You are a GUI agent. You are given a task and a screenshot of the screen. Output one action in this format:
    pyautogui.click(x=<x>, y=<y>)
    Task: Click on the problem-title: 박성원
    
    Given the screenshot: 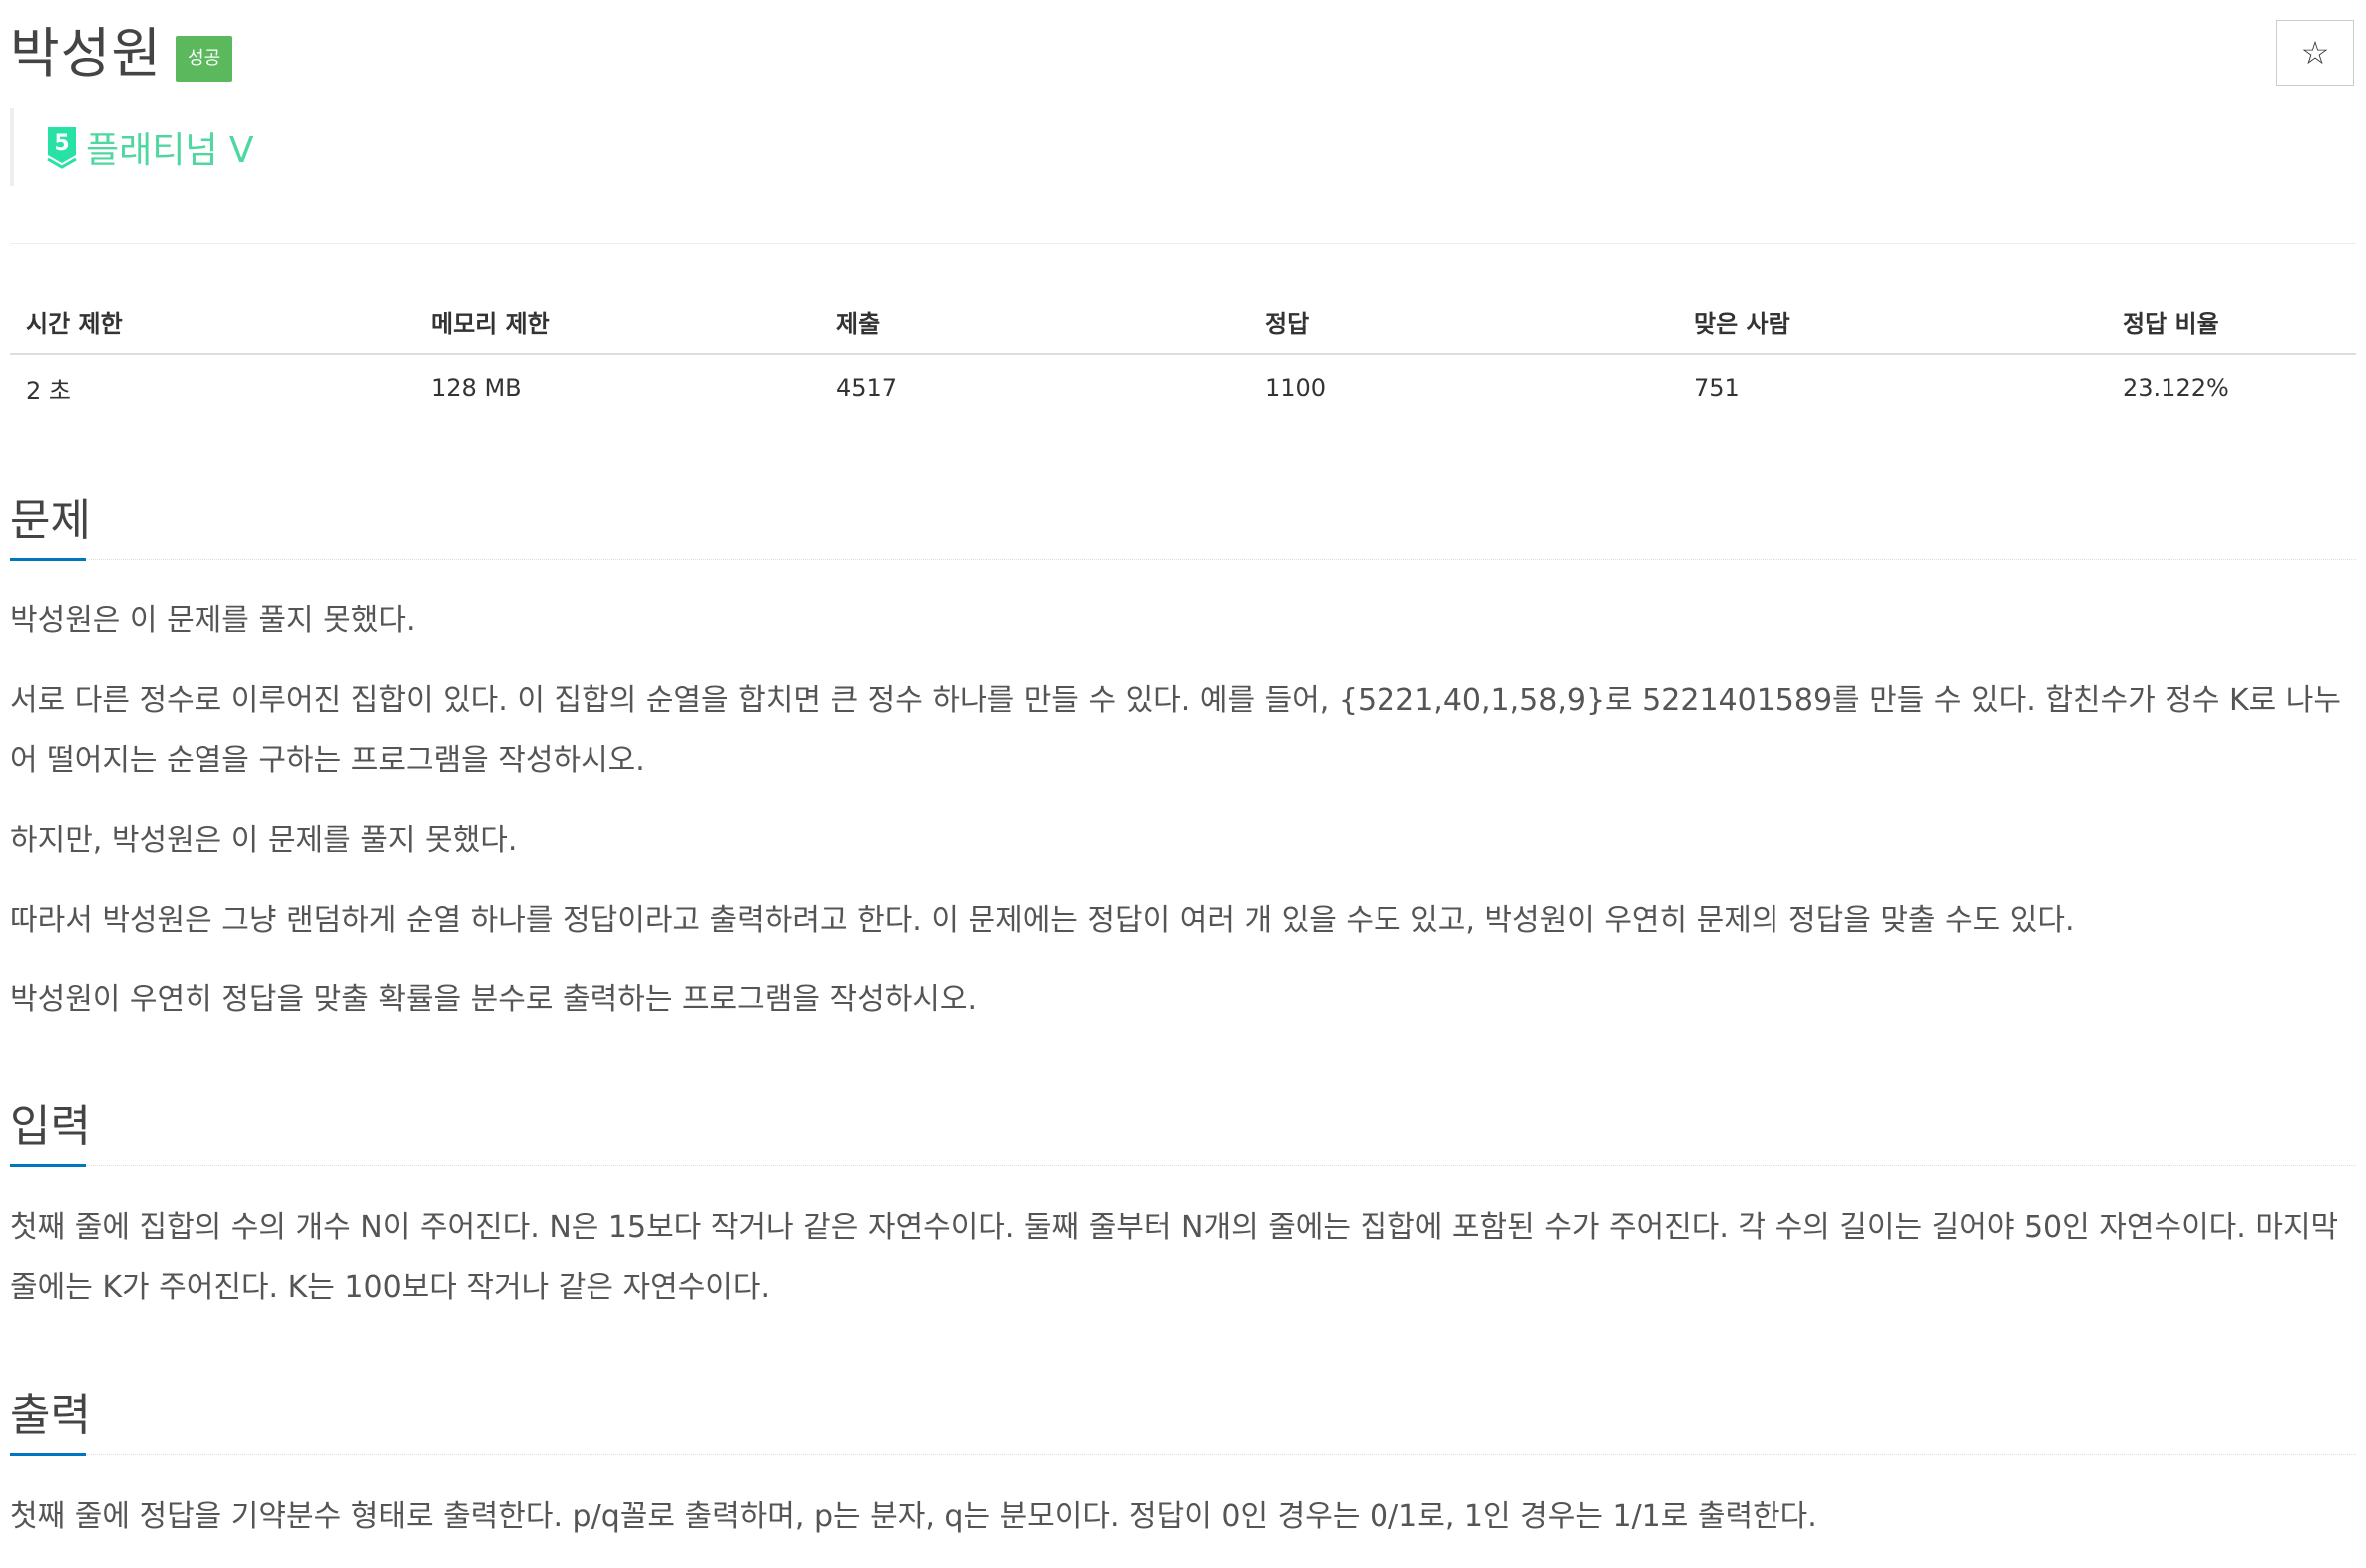 What is the action you would take?
    pyautogui.click(x=87, y=54)
    